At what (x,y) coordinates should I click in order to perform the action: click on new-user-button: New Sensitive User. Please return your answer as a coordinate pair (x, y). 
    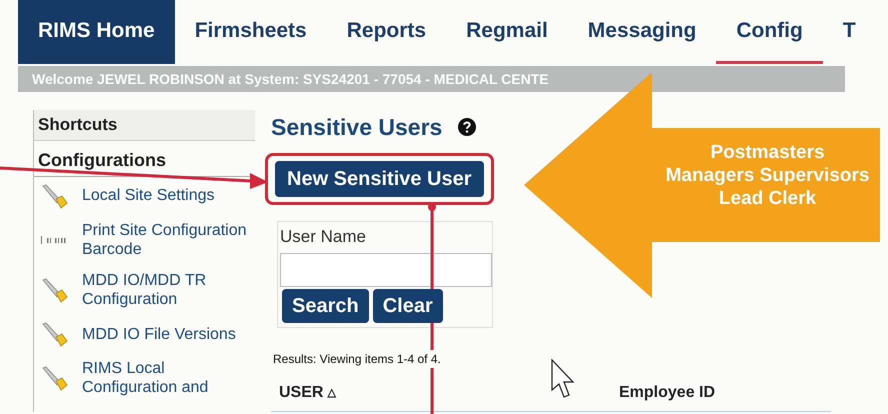
    Looking at the image, I should click on (379, 178).